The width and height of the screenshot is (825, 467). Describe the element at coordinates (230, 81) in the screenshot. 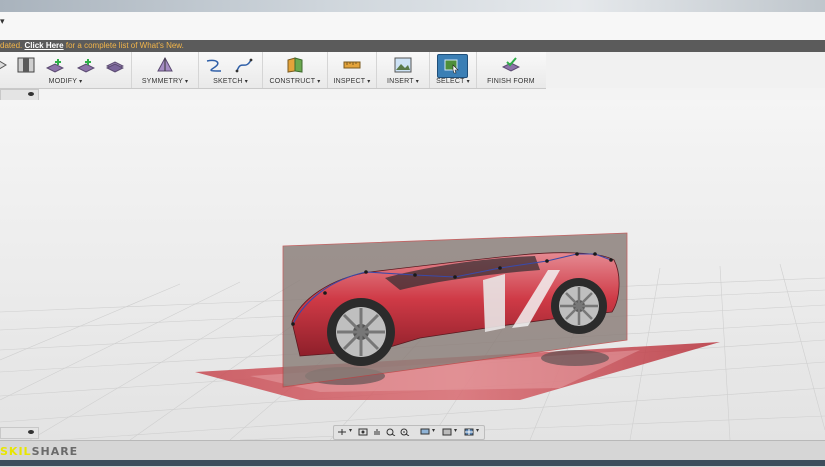

I see `sketch-label: SKETCH ▾` at that location.